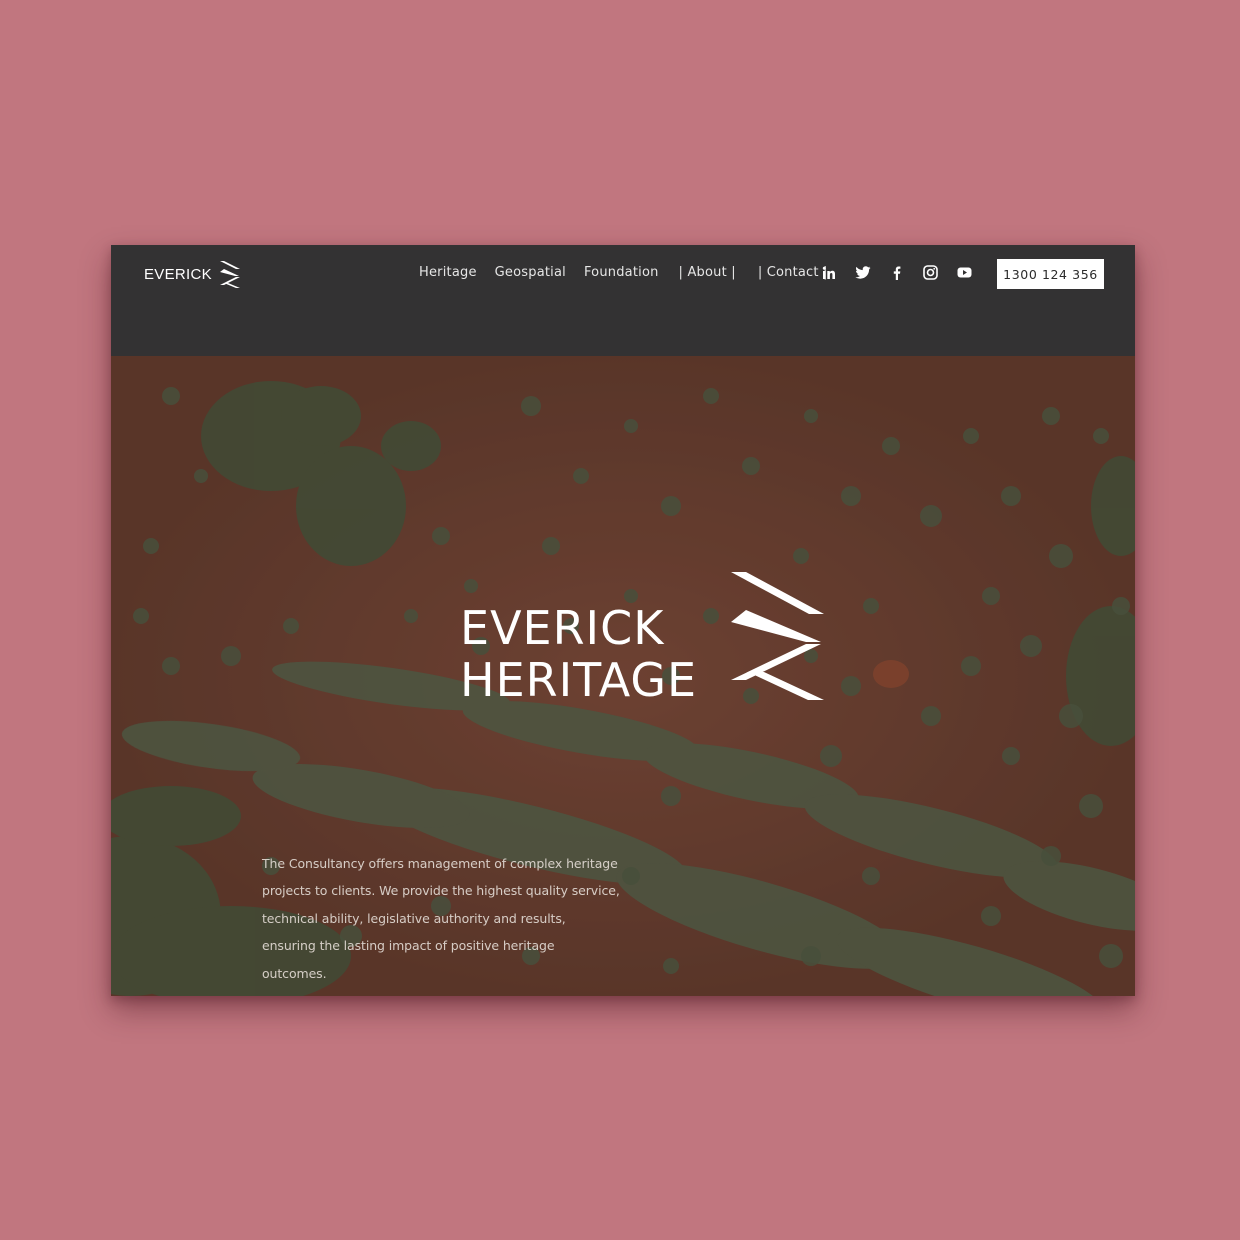 The image size is (1240, 1240). What do you see at coordinates (964, 272) in the screenshot?
I see `youtube-icon` at bounding box center [964, 272].